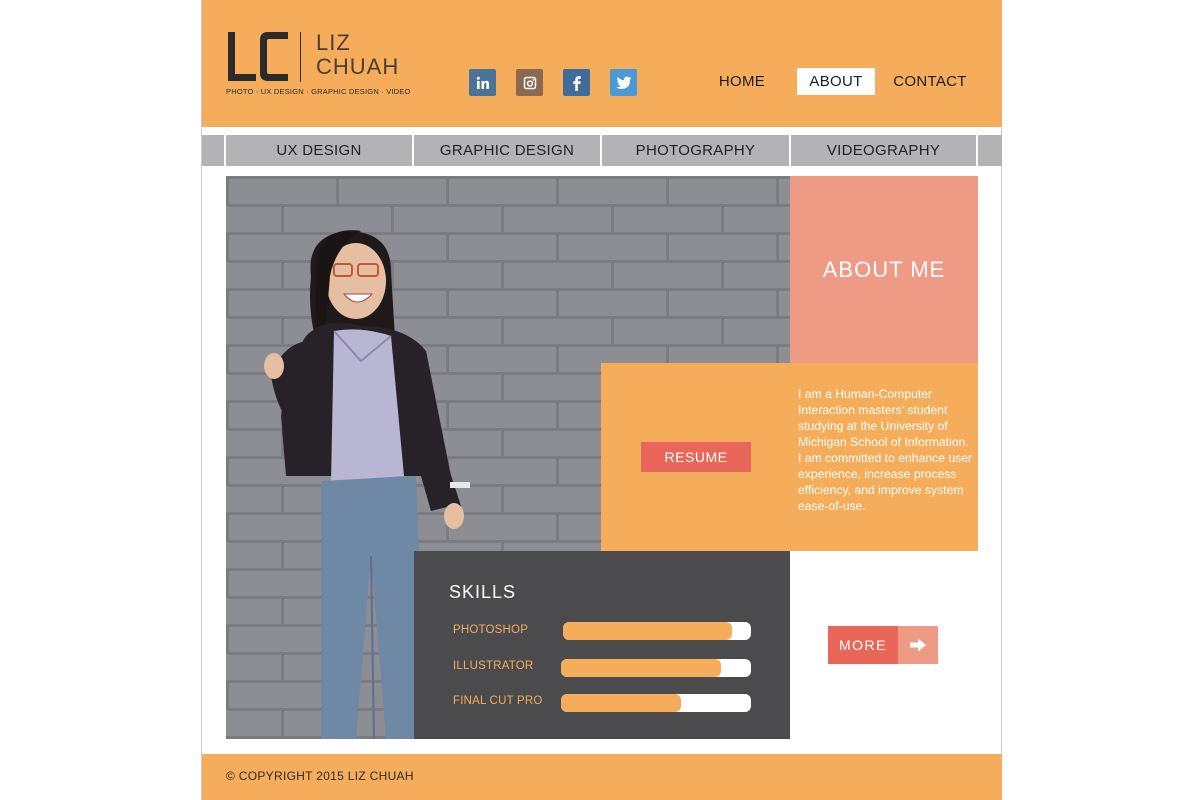 The width and height of the screenshot is (1200, 800). I want to click on footer: © COPYRIGHT 2015 LIZ CHUAH, so click(602, 777).